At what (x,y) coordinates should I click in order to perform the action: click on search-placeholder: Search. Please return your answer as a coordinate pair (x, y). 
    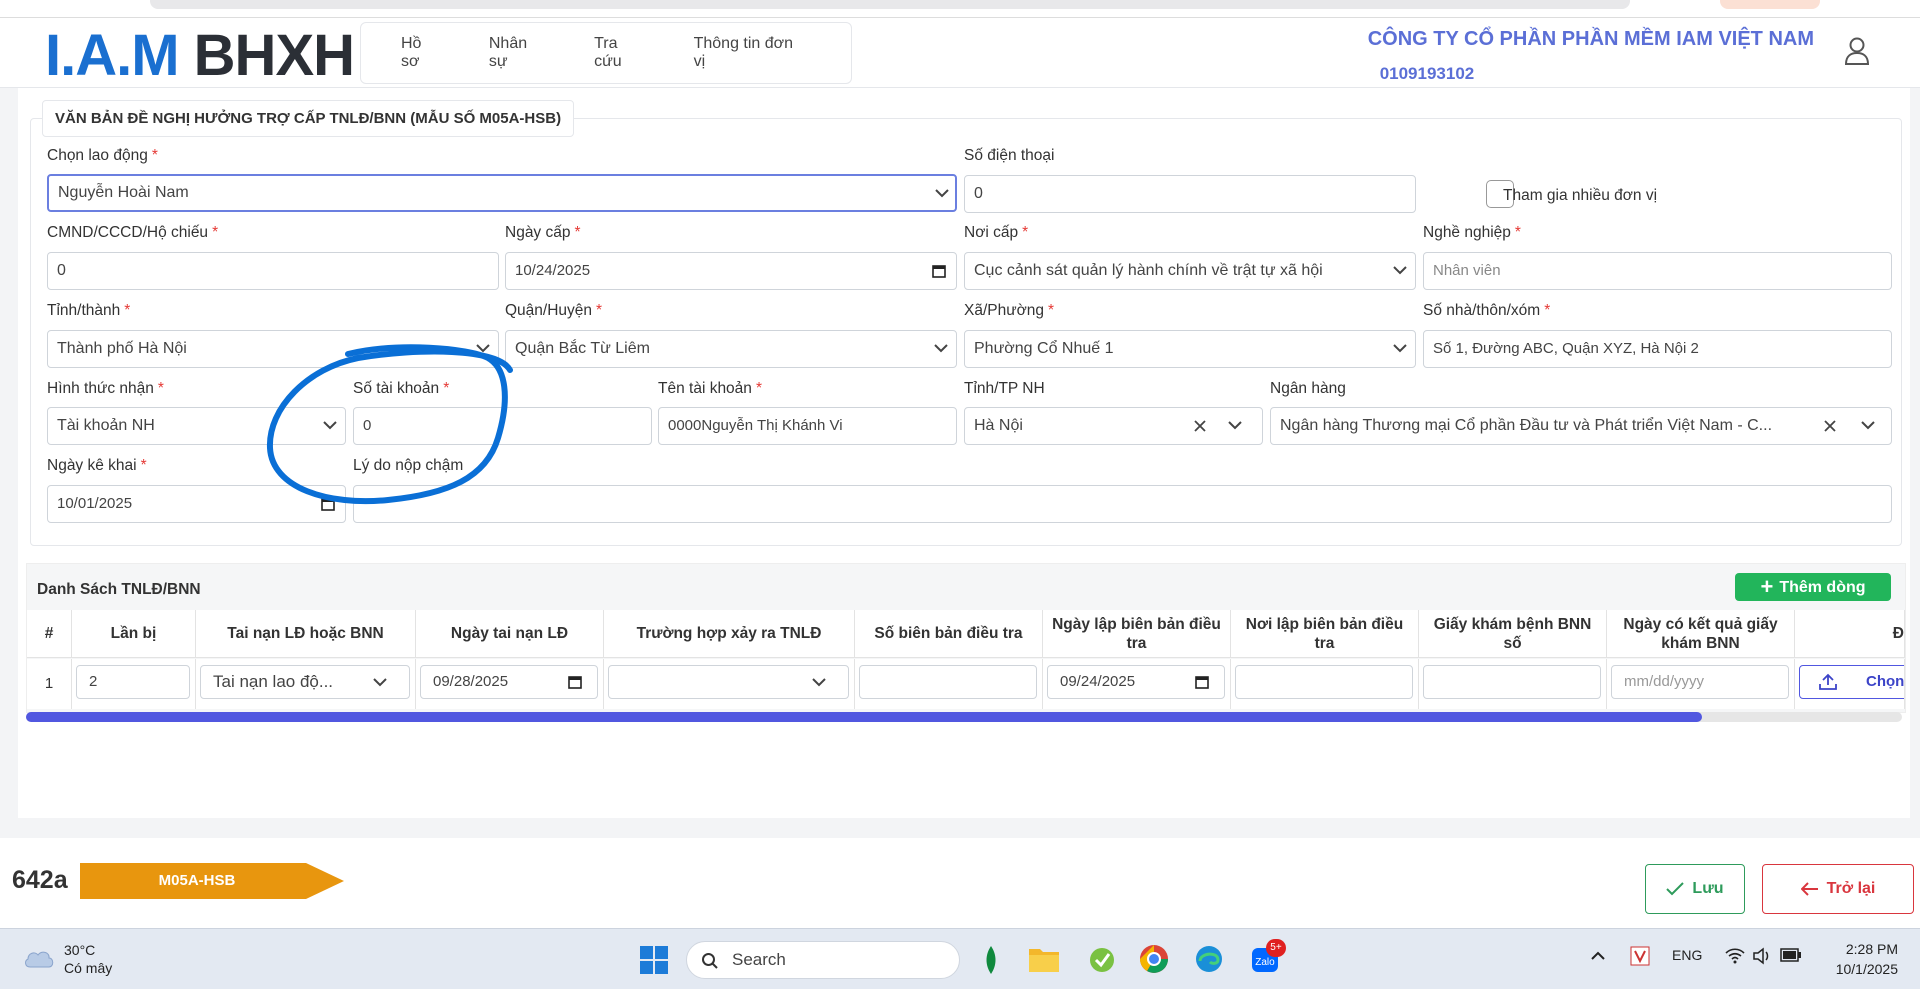
    Looking at the image, I should click on (759, 959).